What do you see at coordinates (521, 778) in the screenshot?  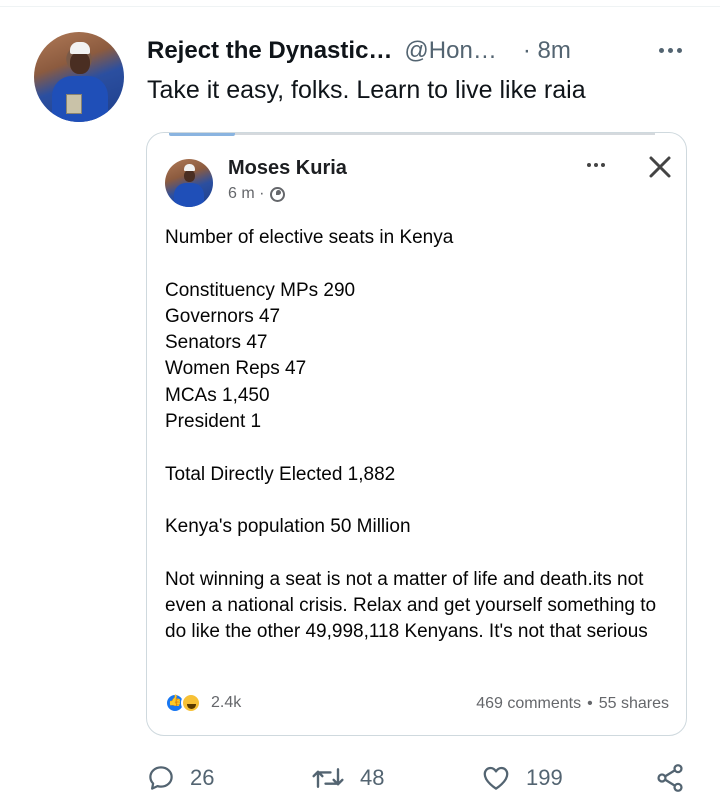 I see `like-button: 199` at bounding box center [521, 778].